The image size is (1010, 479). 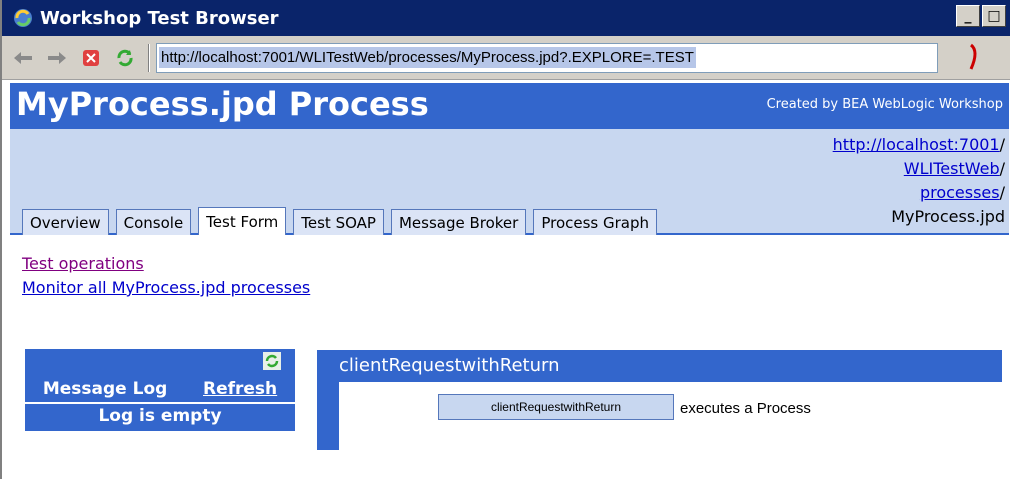 I want to click on invoke-operation-button: clientRequestwithReturn, so click(x=556, y=407).